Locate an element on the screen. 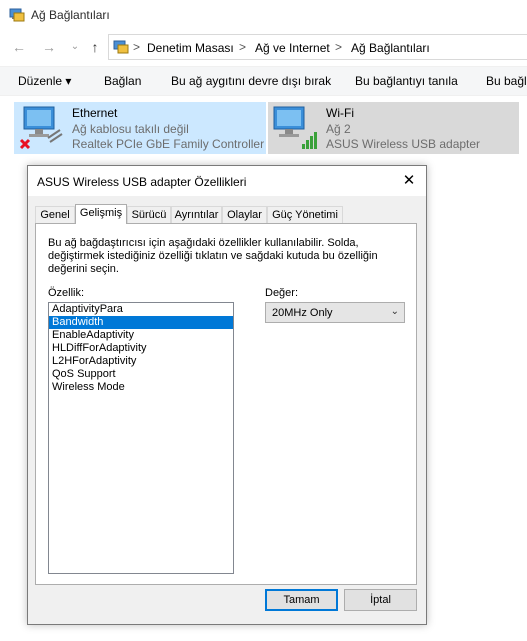  network-connections-icon is located at coordinates (17, 15).